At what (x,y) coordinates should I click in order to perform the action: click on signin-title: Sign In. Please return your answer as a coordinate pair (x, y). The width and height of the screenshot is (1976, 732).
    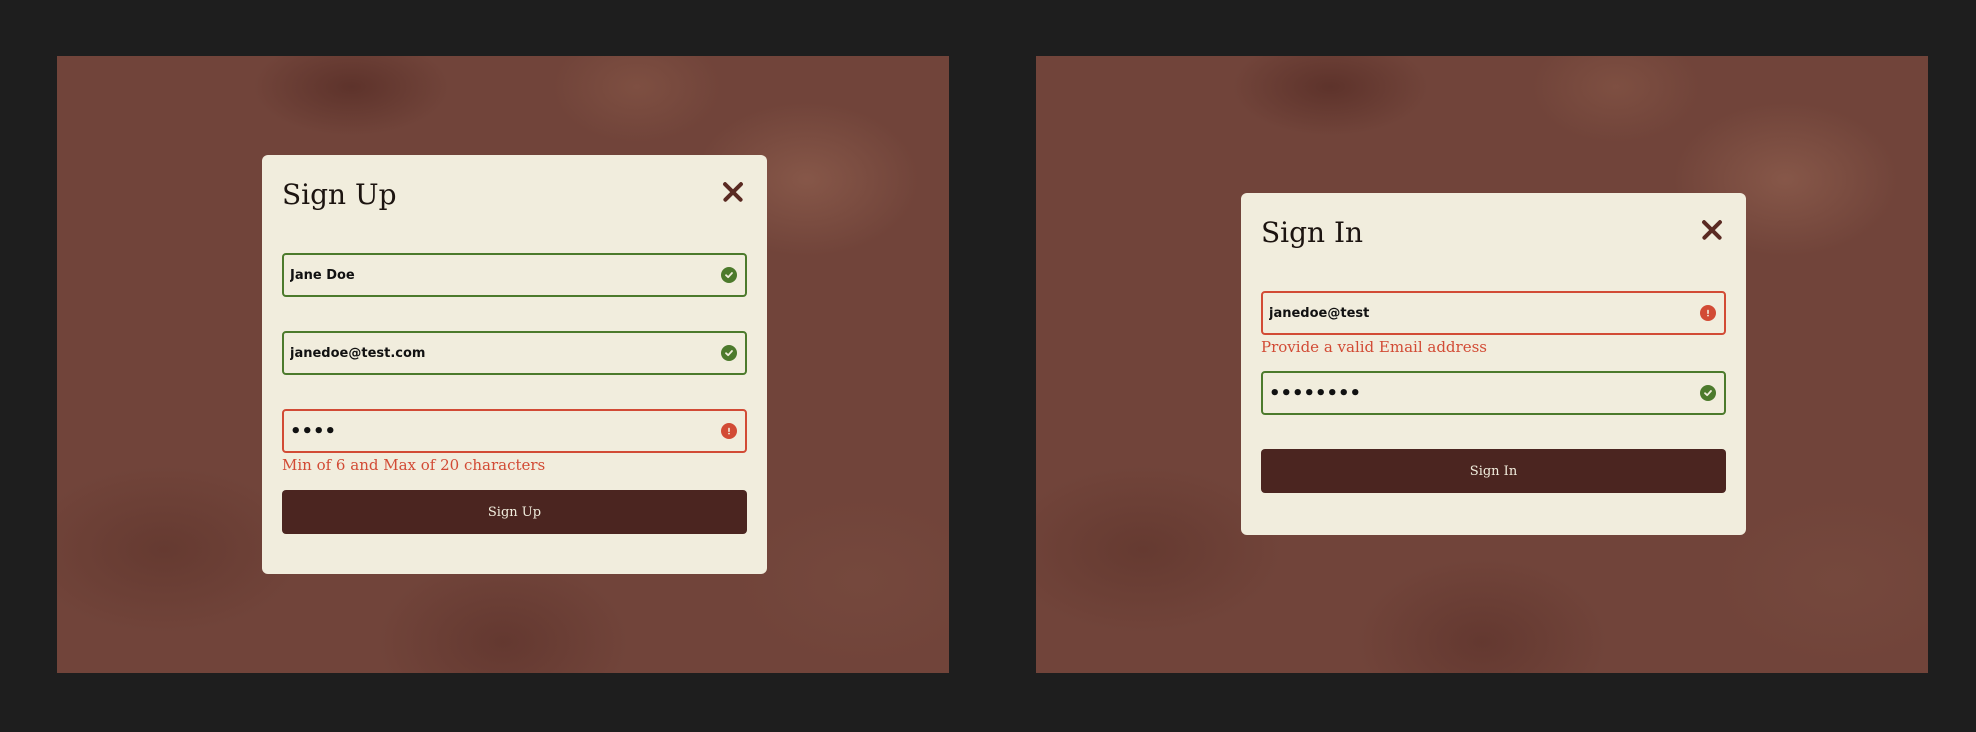
    Looking at the image, I should click on (1312, 232).